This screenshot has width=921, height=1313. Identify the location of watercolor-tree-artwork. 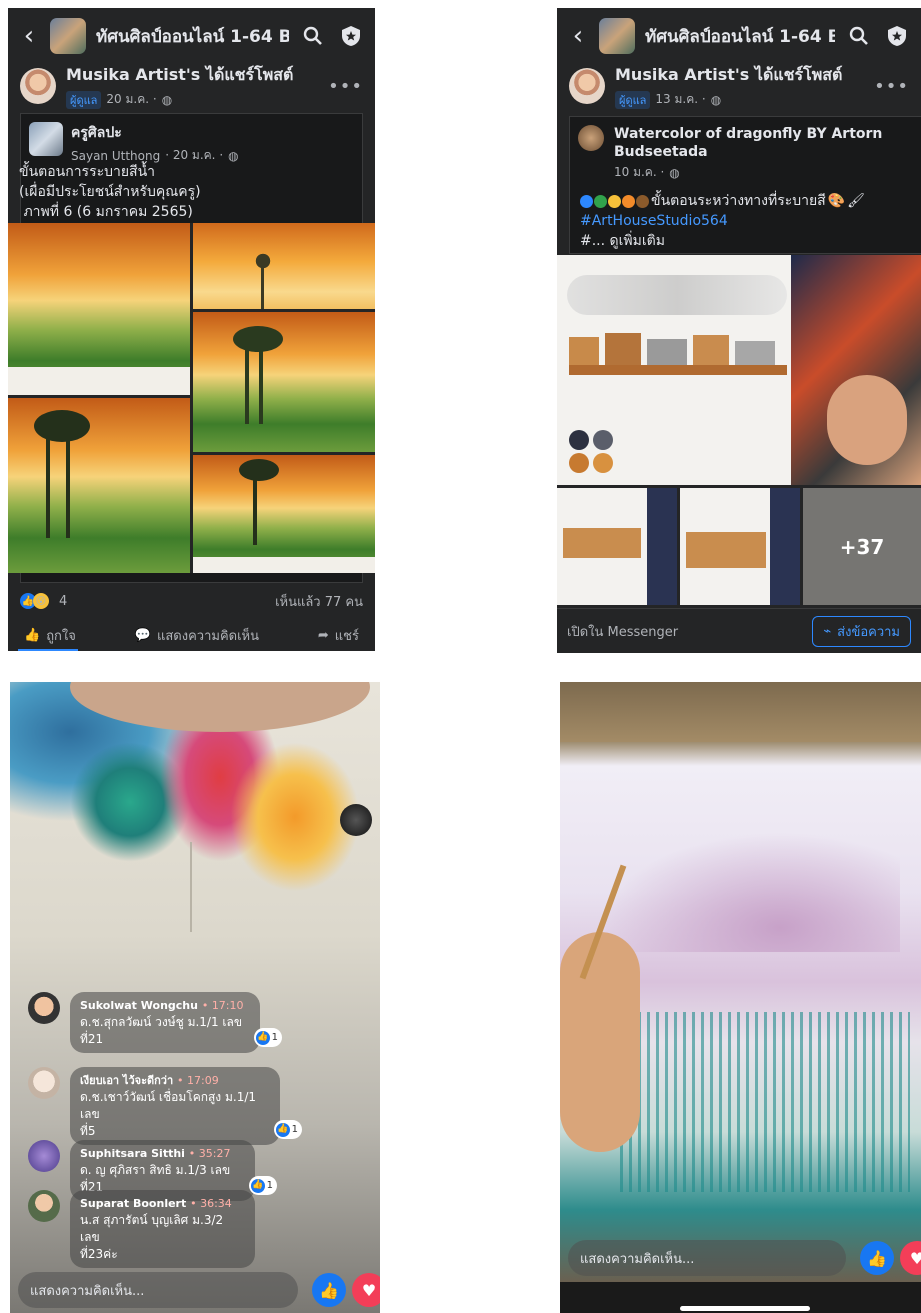
(195, 807).